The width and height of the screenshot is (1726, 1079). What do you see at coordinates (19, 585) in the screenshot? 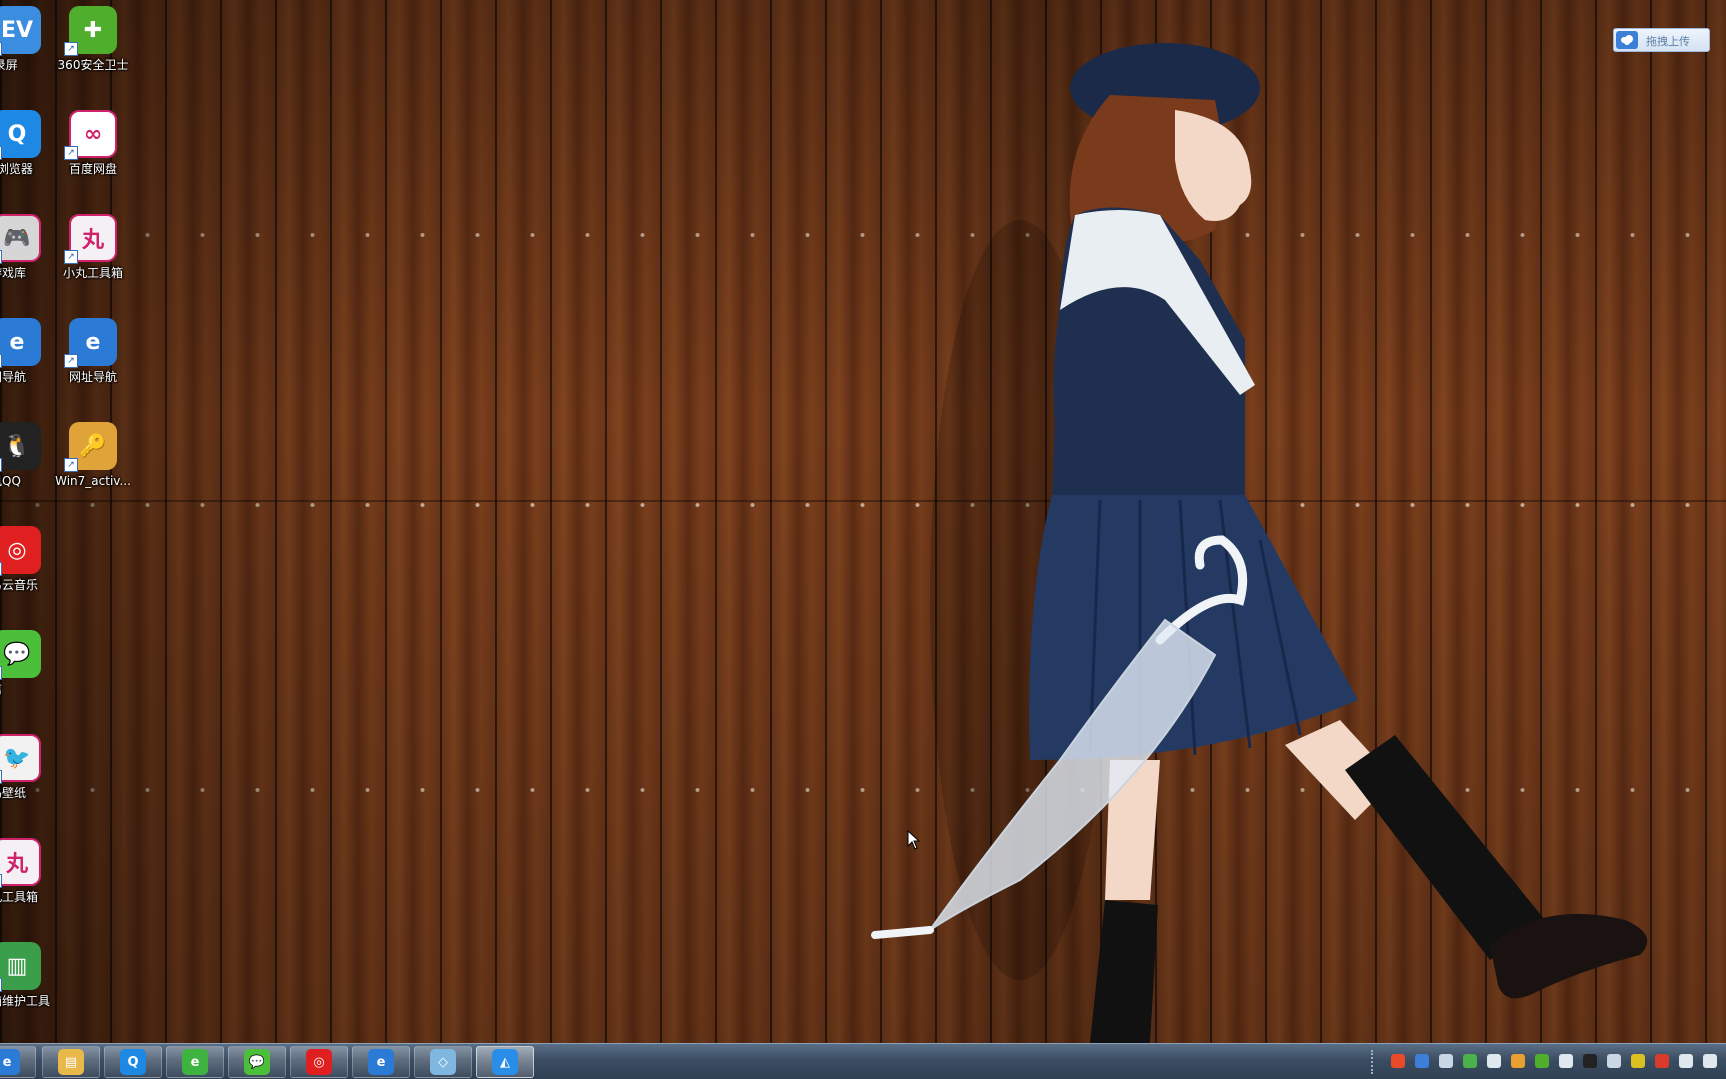
I see `desktop-icon-label: 网易云音乐` at bounding box center [19, 585].